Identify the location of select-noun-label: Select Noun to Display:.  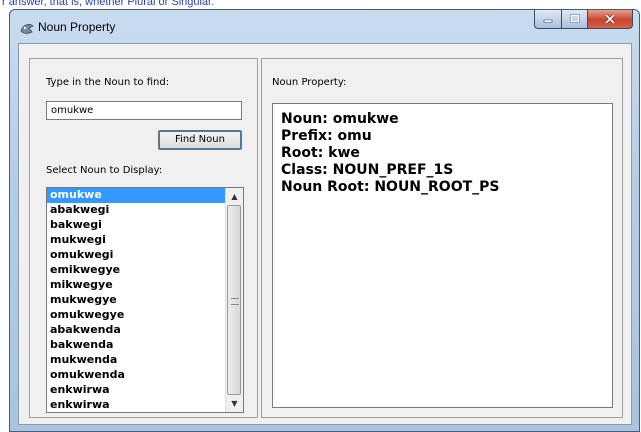
(104, 170).